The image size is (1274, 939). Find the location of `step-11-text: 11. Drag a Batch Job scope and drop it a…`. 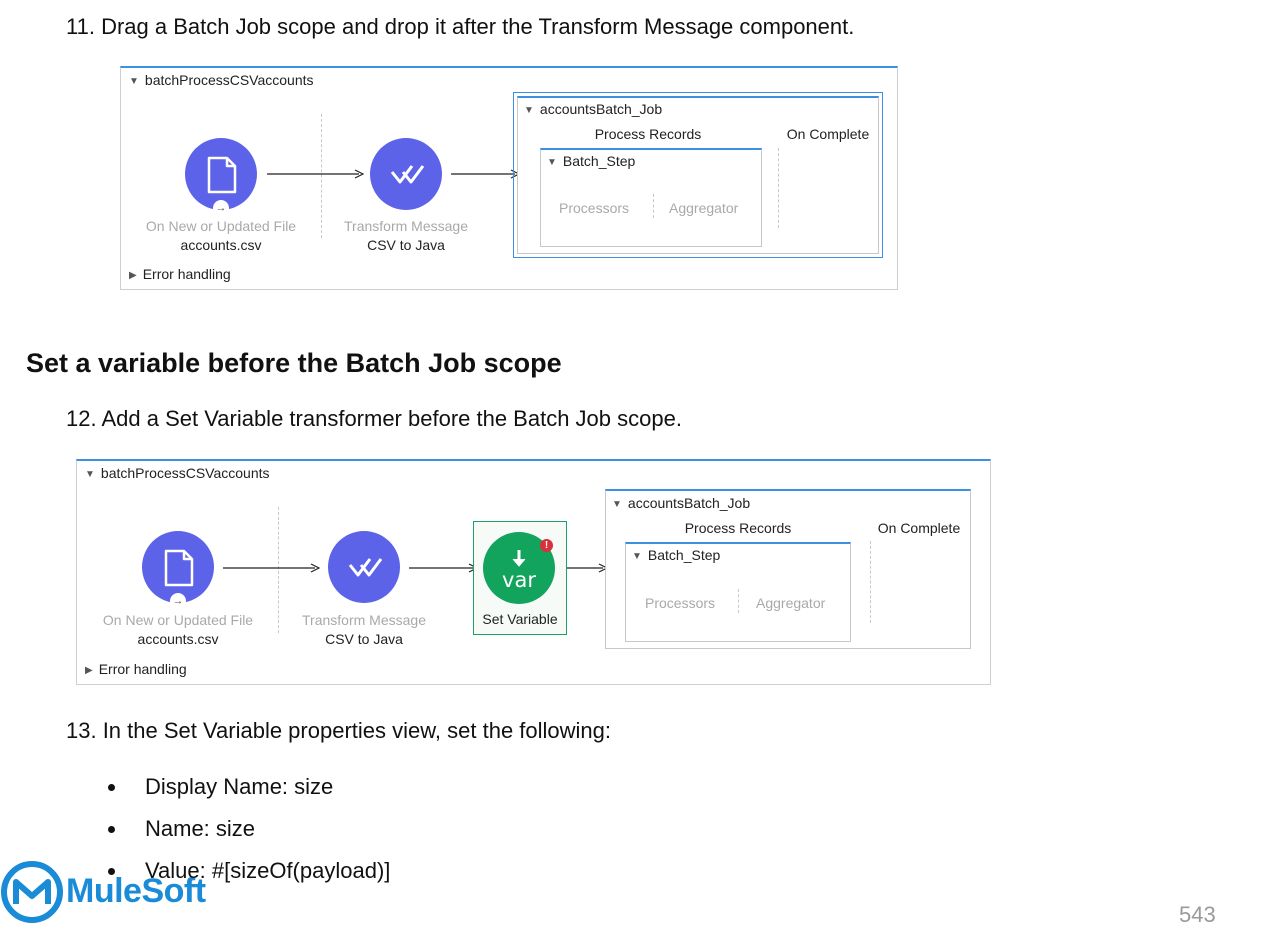

step-11-text: 11. Drag a Batch Job scope and drop it a… is located at coordinates (460, 26).